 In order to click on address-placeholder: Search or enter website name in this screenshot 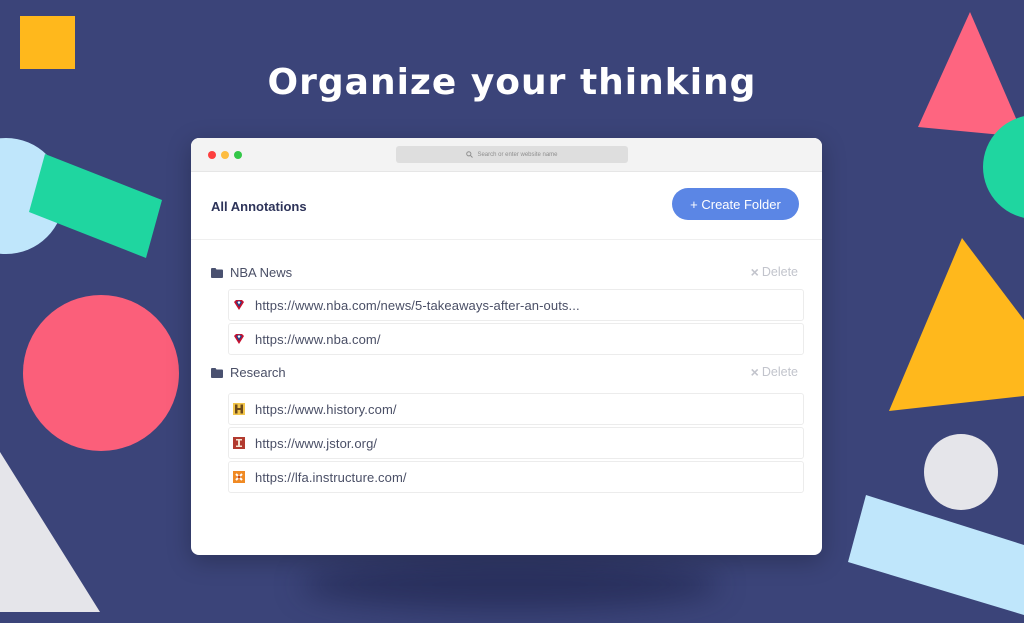, I will do `click(517, 154)`.